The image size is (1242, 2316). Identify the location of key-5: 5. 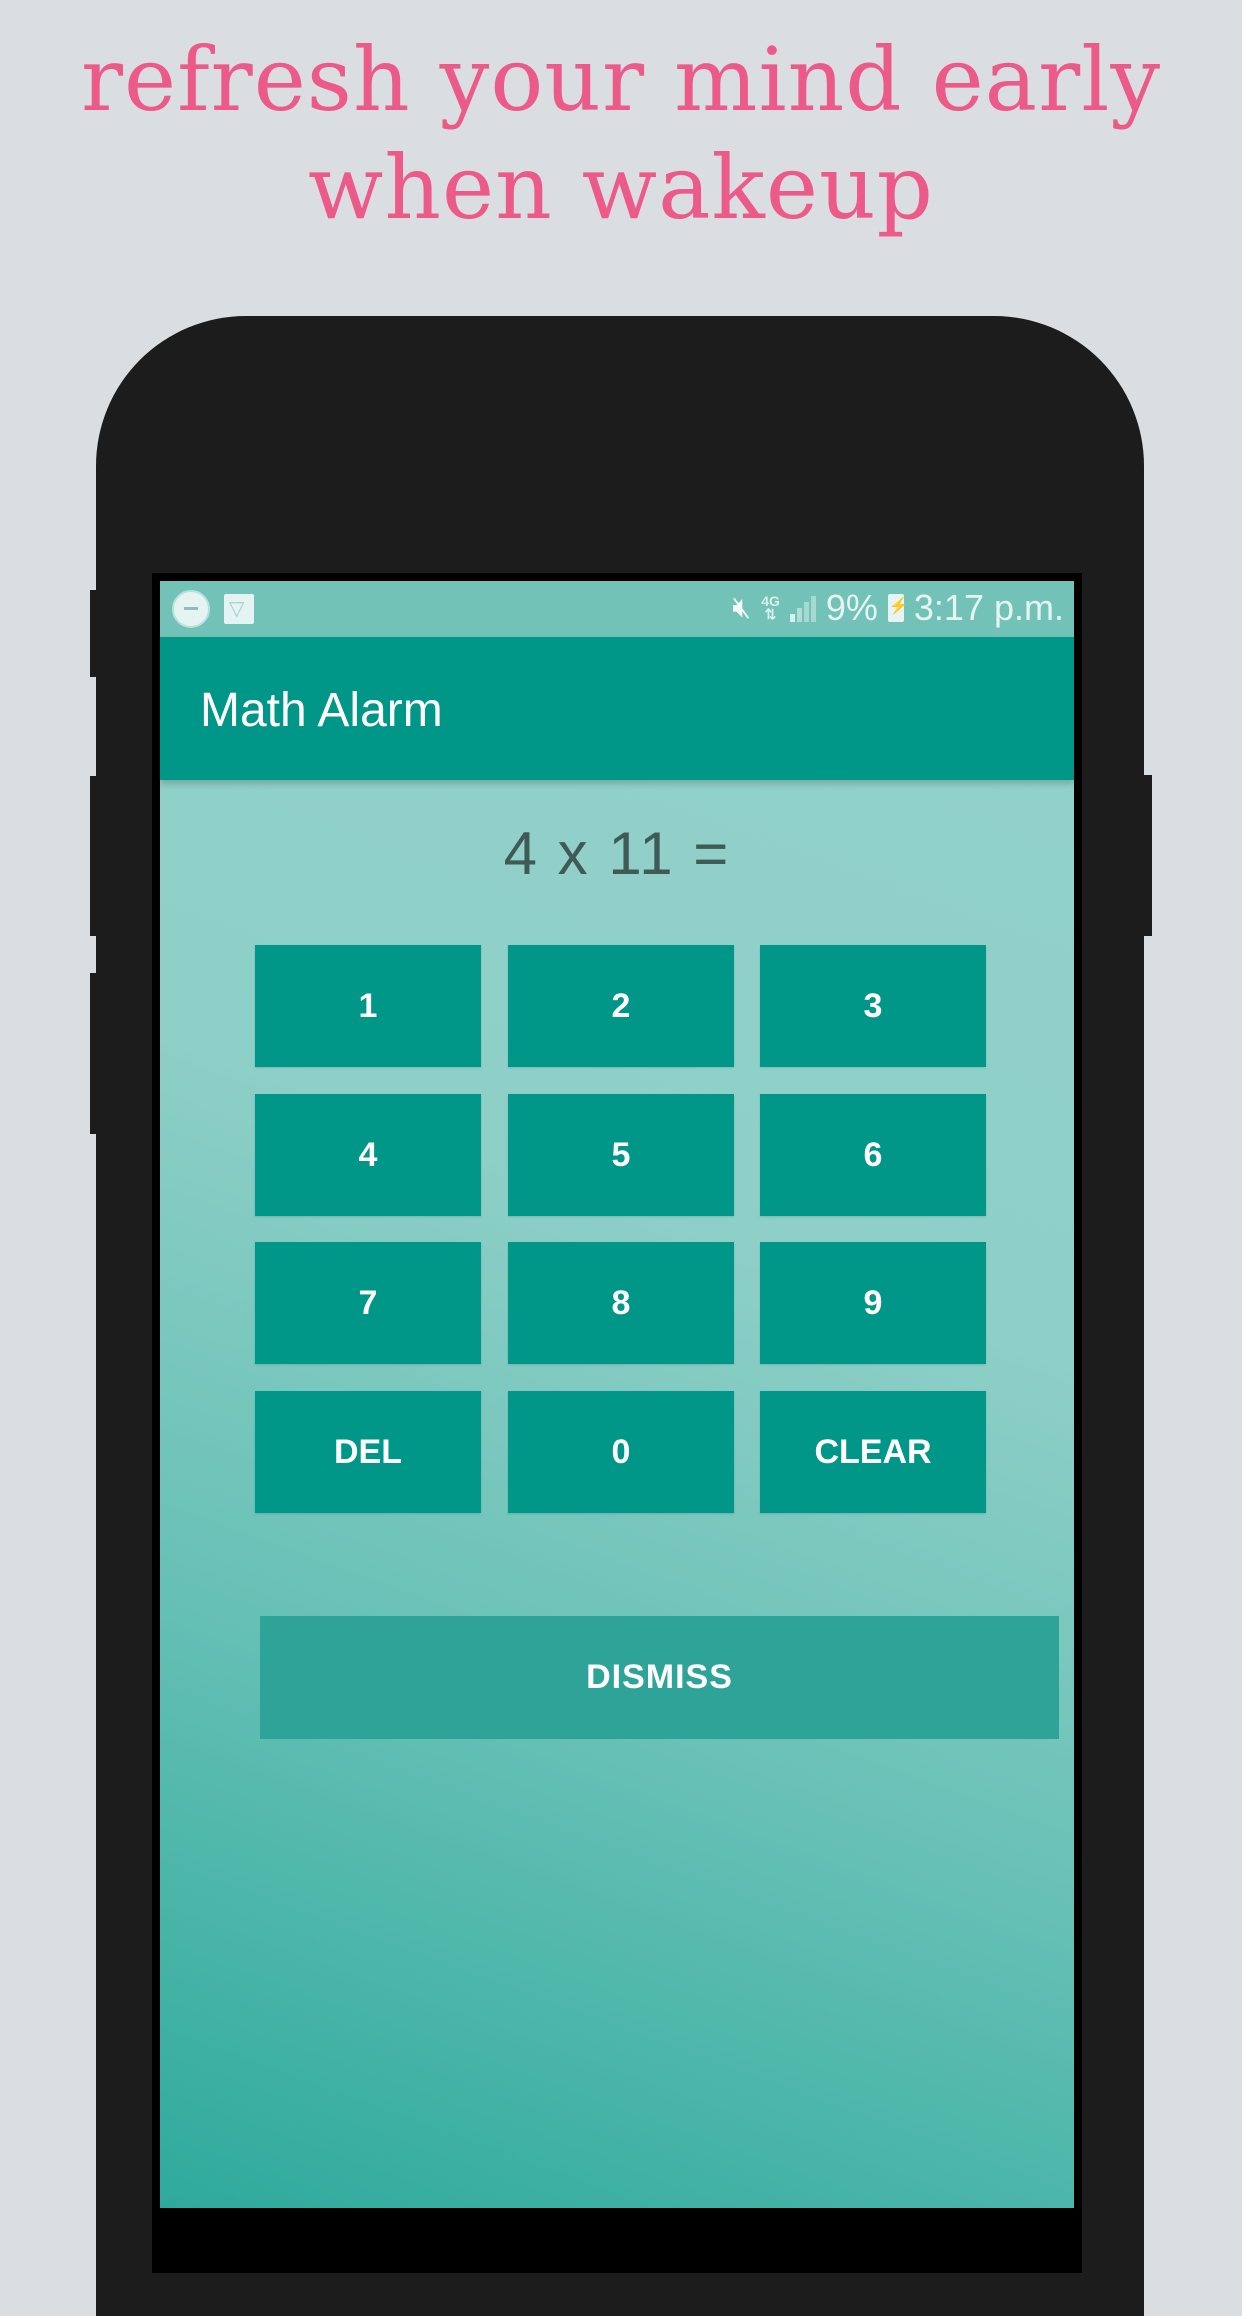
(621, 1155).